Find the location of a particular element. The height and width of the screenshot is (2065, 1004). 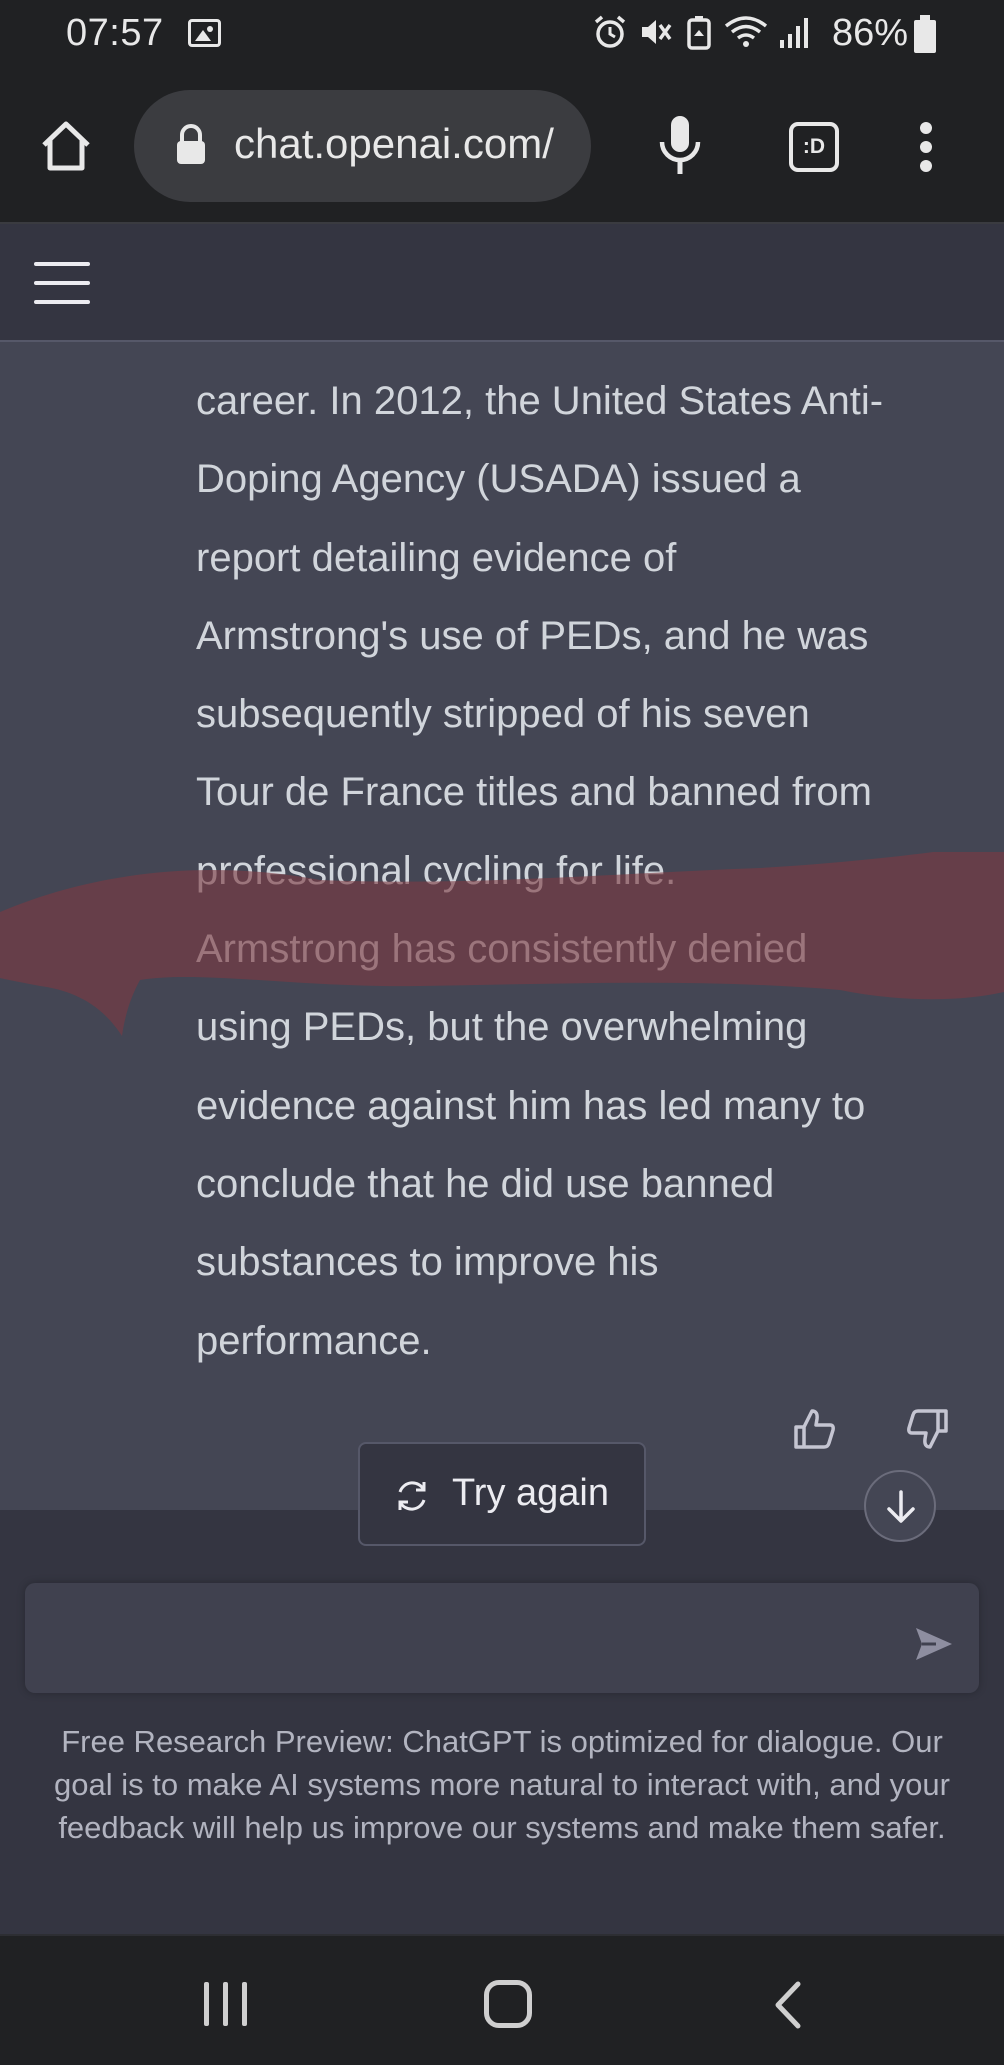

message-line: Armstrong has consistently denied is located at coordinates (502, 949).